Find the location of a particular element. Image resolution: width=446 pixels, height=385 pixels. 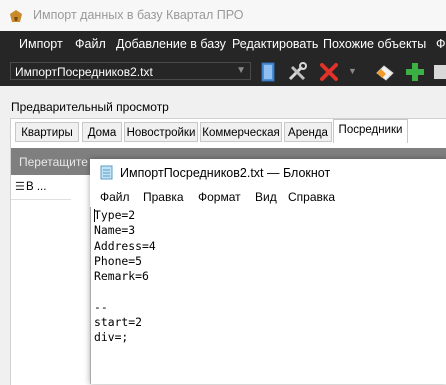

preview-label: Предварительный просмотр is located at coordinates (90, 107).